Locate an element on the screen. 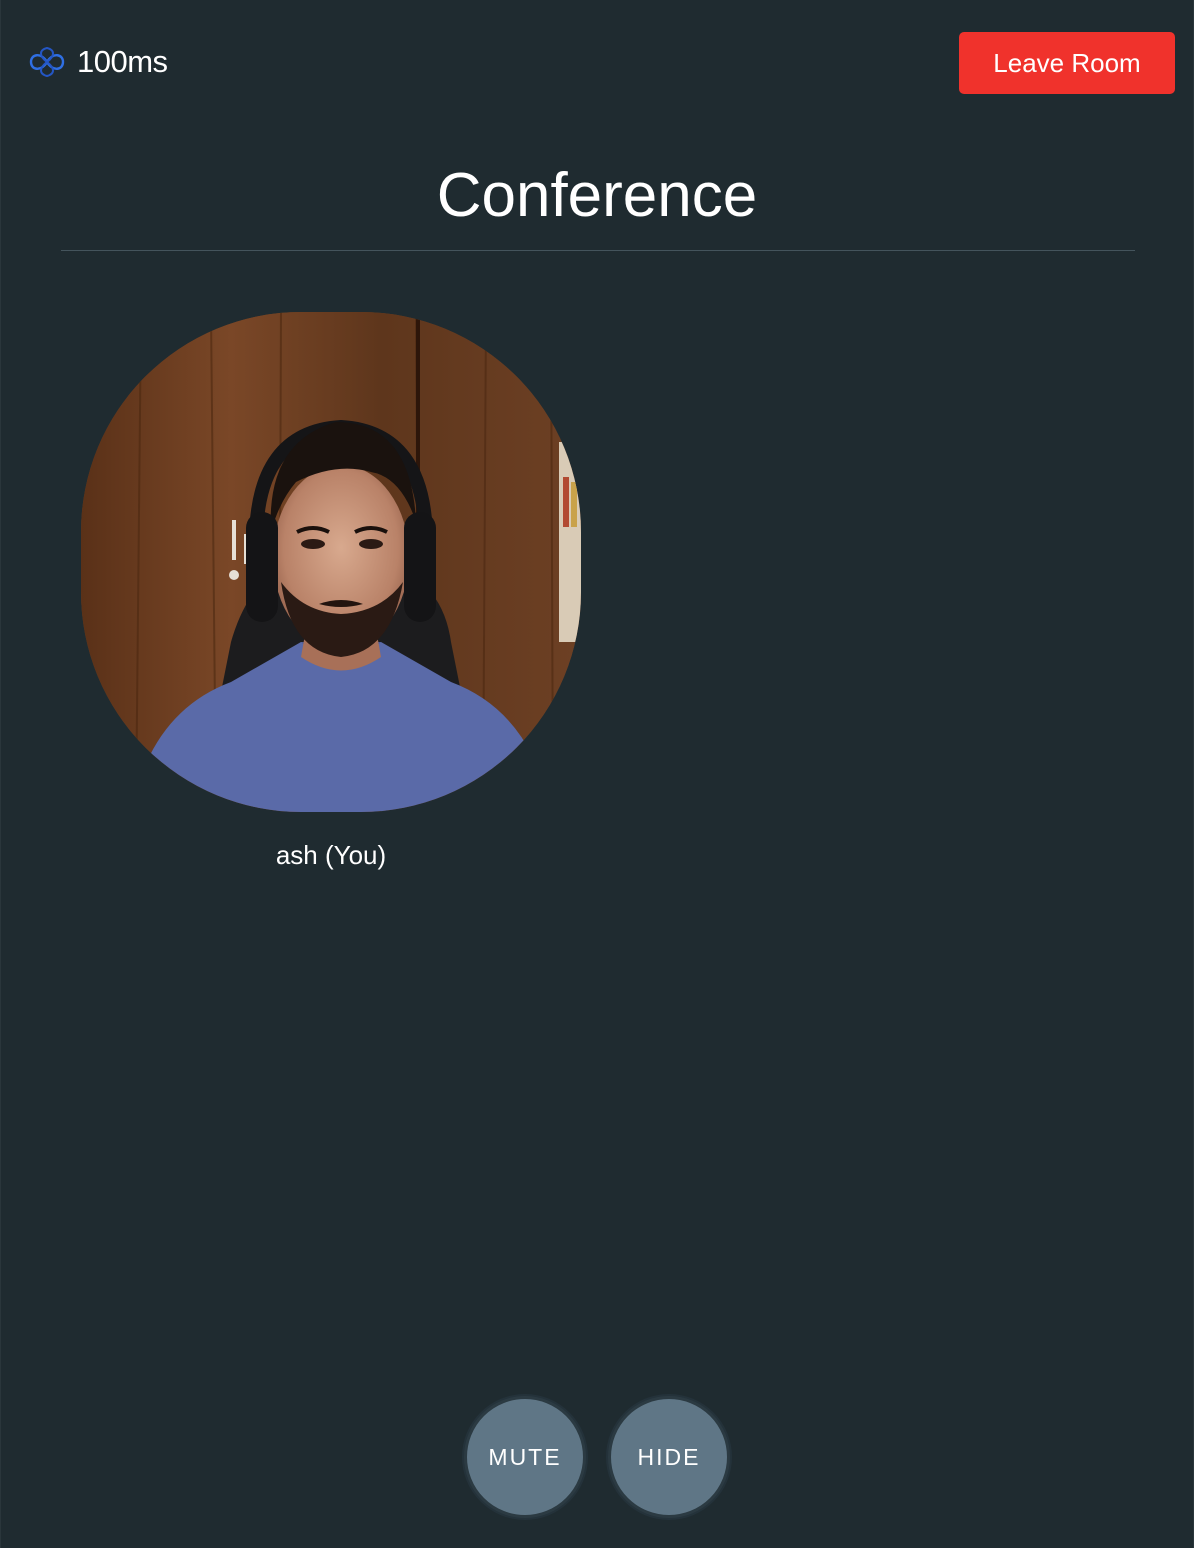 The image size is (1194, 1548). call-controls: MUTE HIDE is located at coordinates (597, 1457).